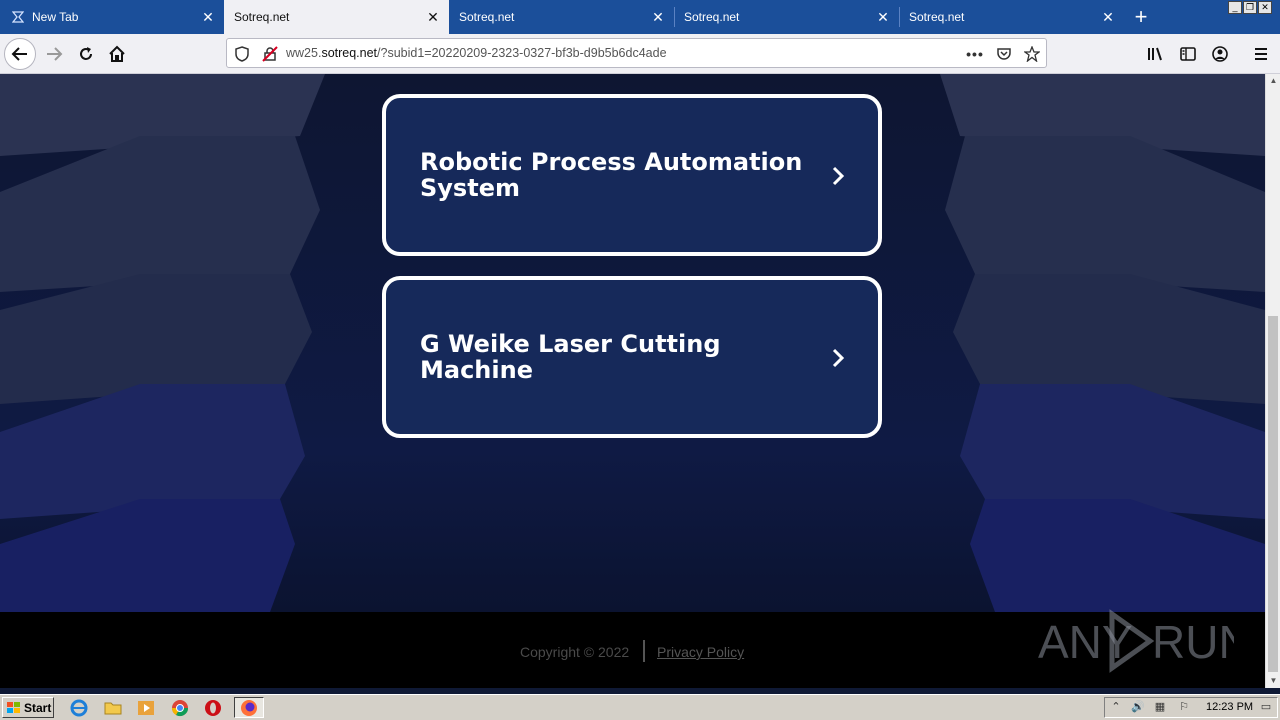 This screenshot has width=1280, height=720. I want to click on scroll-thumb, so click(1273, 494).